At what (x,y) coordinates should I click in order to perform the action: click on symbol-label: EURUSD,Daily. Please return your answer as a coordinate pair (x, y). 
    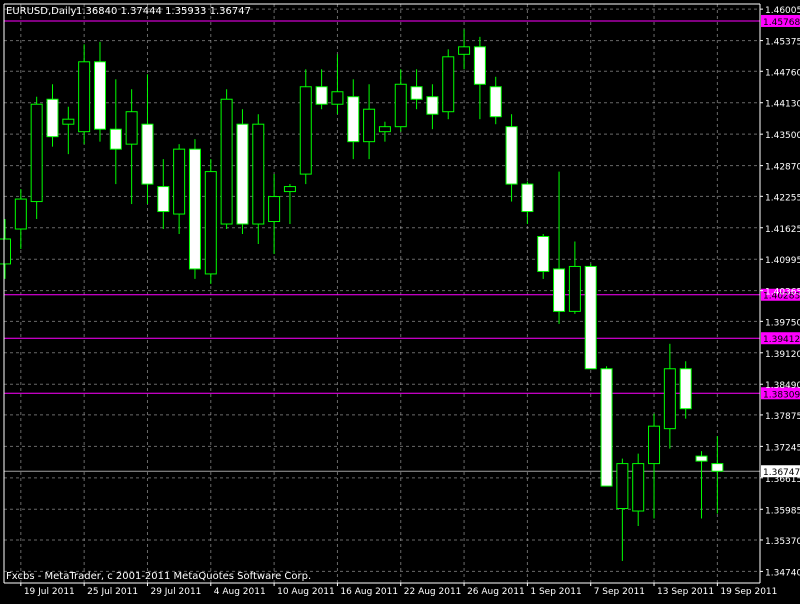
    Looking at the image, I should click on (41, 11).